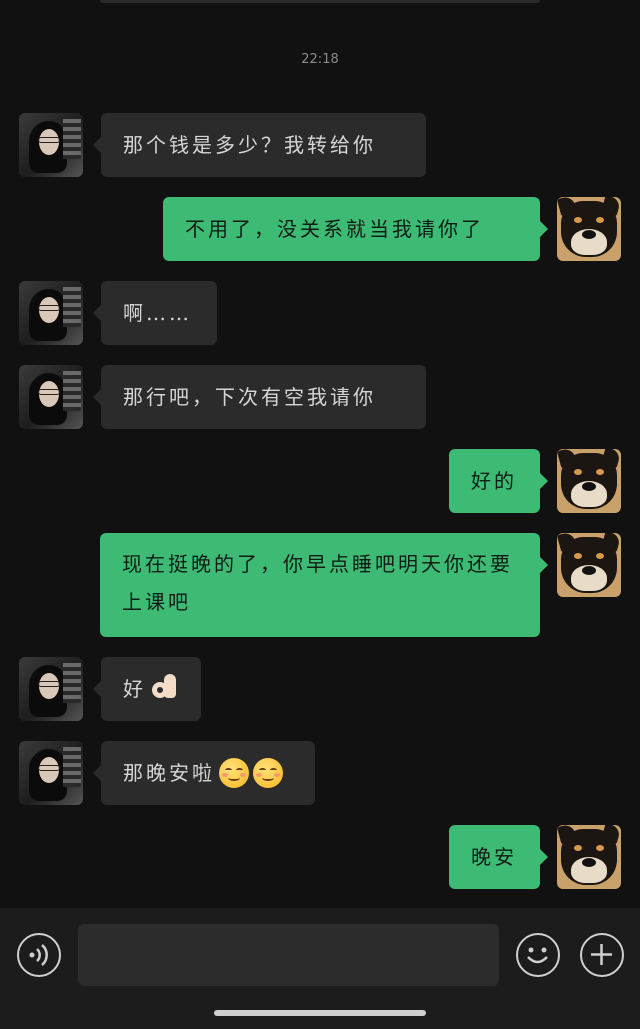 This screenshot has width=640, height=1029. Describe the element at coordinates (169, 773) in the screenshot. I see `message-text: 那晚安啦` at that location.